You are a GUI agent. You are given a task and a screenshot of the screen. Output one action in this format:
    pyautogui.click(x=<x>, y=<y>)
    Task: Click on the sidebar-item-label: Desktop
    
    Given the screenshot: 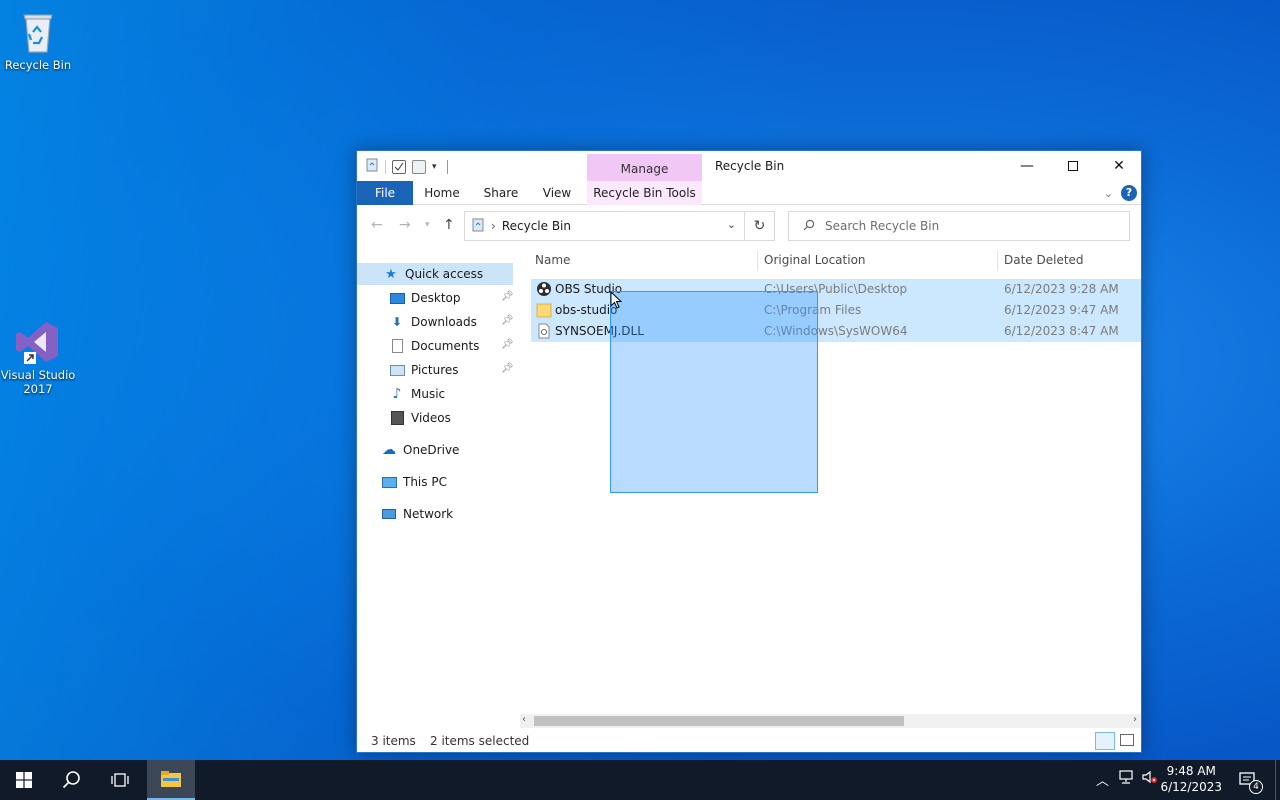 What is the action you would take?
    pyautogui.click(x=436, y=298)
    